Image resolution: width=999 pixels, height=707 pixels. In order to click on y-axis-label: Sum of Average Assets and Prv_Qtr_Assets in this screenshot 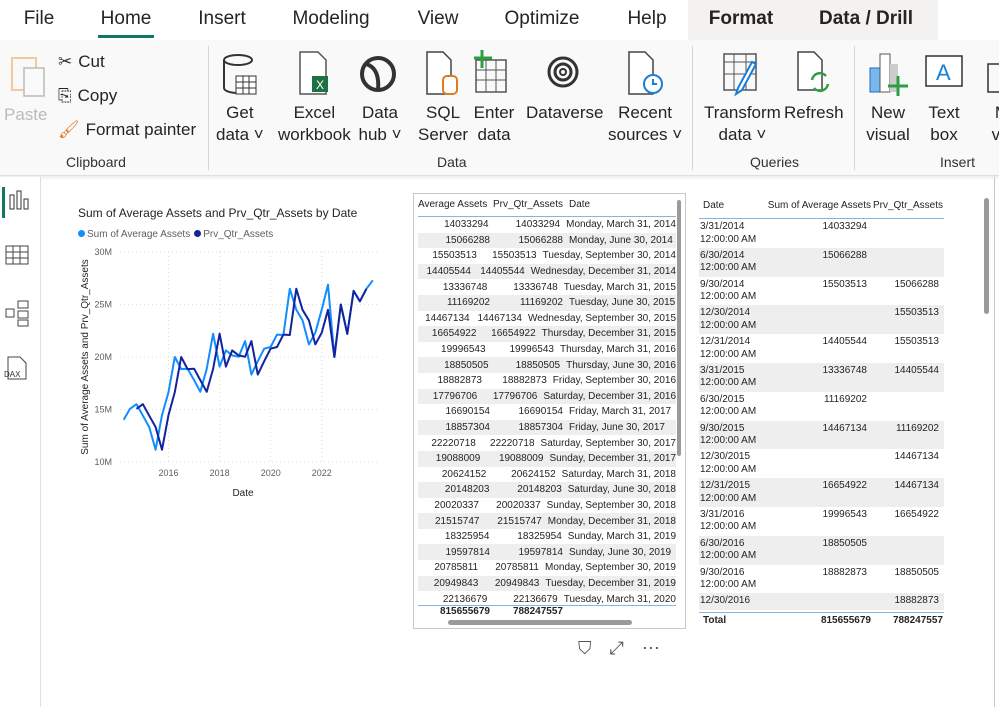, I will do `click(85, 356)`.